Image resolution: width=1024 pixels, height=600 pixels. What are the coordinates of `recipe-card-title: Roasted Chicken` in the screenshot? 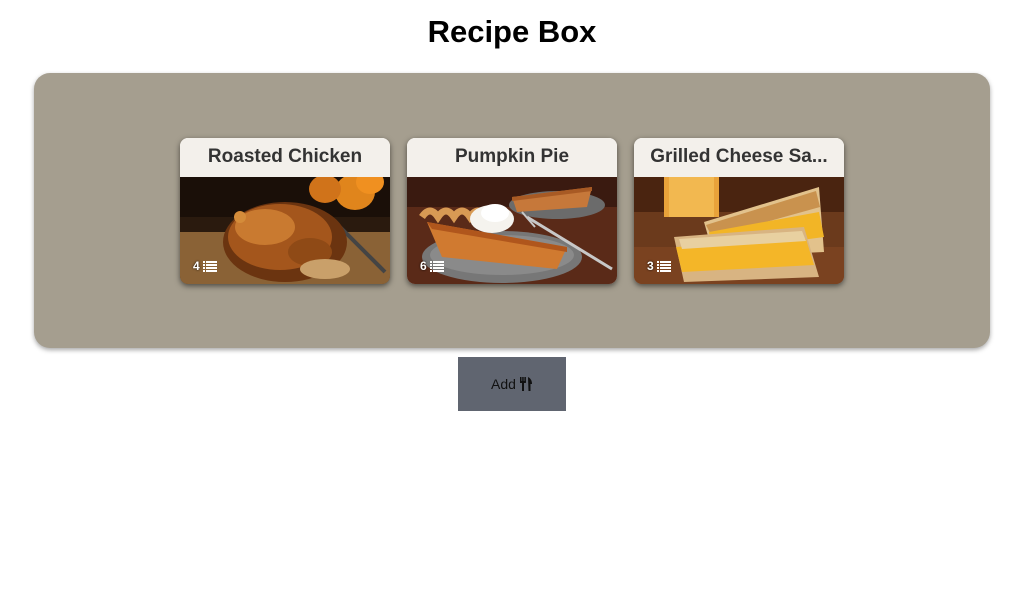 It's located at (285, 157).